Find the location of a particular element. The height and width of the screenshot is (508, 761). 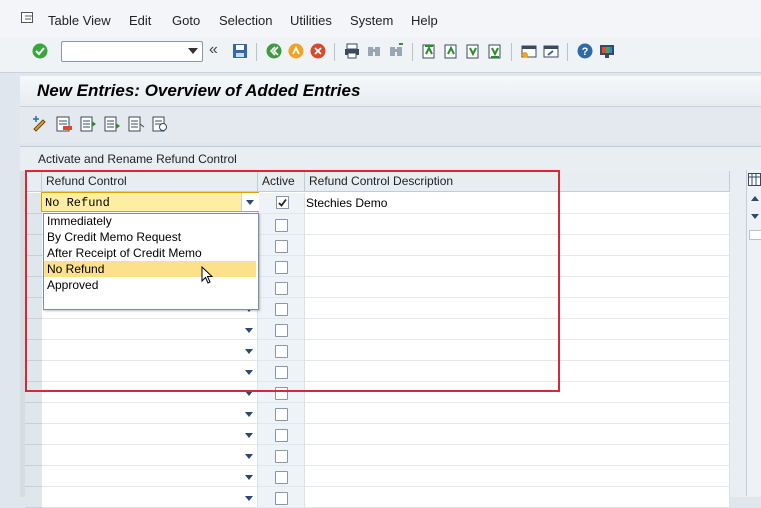

enter-icon is located at coordinates (40, 51).